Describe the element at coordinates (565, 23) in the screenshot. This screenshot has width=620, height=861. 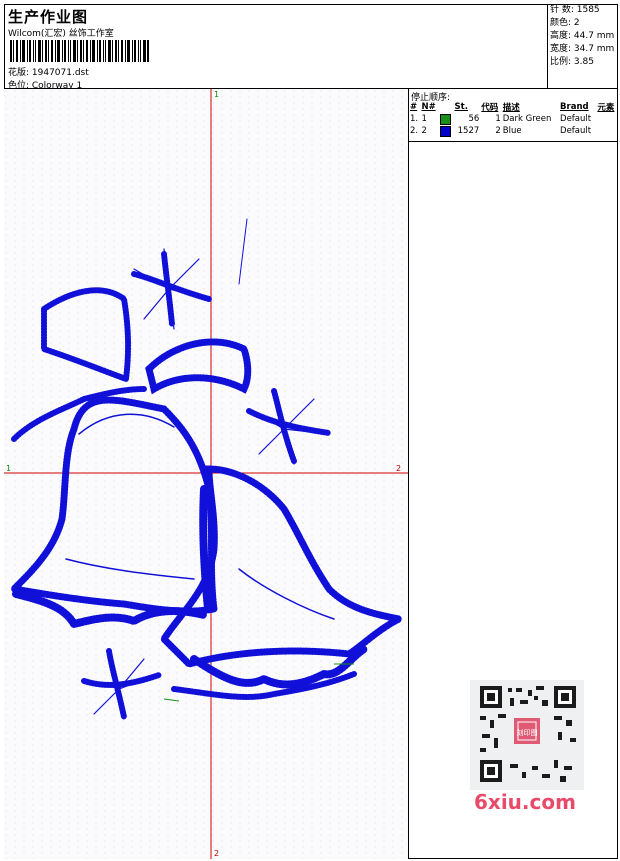
I see `color-count: 颜色: 2` at that location.